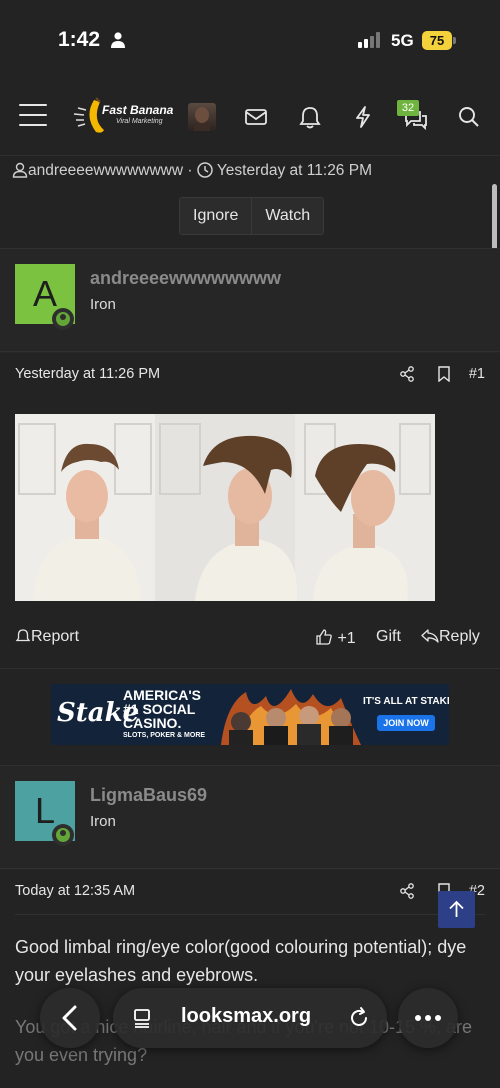 The image size is (500, 1088). What do you see at coordinates (118, 40) in the screenshot?
I see `person-icon` at bounding box center [118, 40].